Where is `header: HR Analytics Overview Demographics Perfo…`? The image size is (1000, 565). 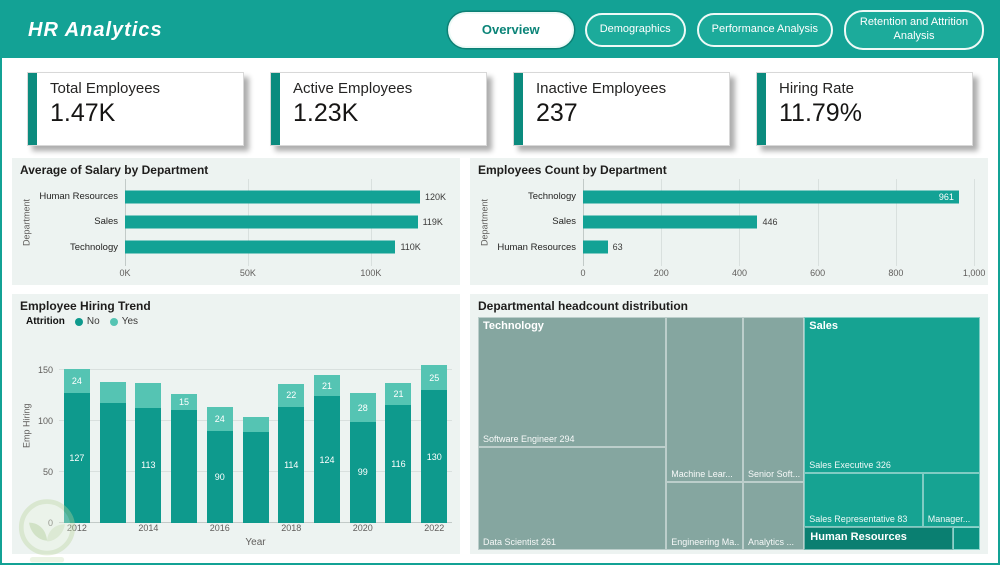 header: HR Analytics Overview Demographics Perfo… is located at coordinates (500, 30).